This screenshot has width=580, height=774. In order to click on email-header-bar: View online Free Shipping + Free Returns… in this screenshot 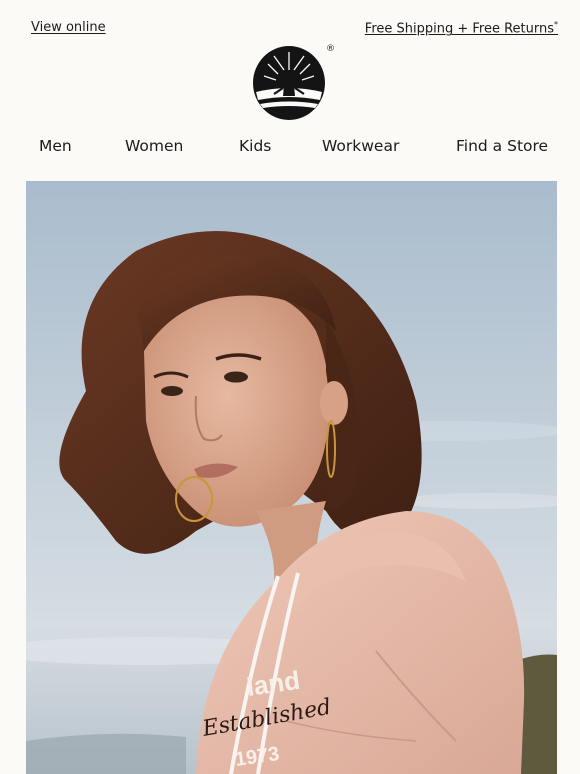, I will do `click(290, 22)`.